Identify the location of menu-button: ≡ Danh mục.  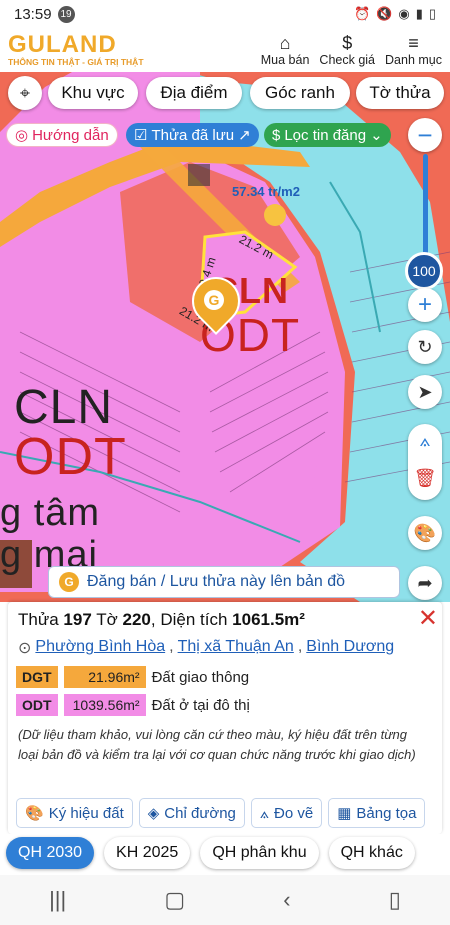
(413, 50).